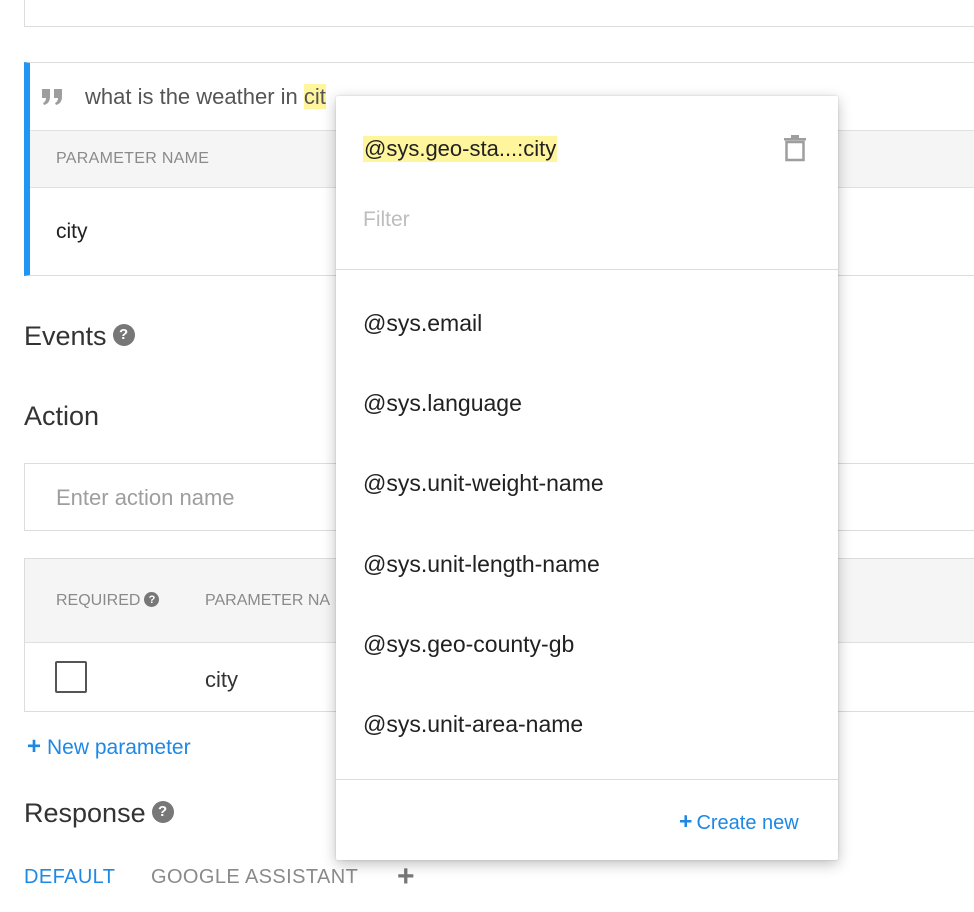  I want to click on tab-default: DEFAULT, so click(69, 877).